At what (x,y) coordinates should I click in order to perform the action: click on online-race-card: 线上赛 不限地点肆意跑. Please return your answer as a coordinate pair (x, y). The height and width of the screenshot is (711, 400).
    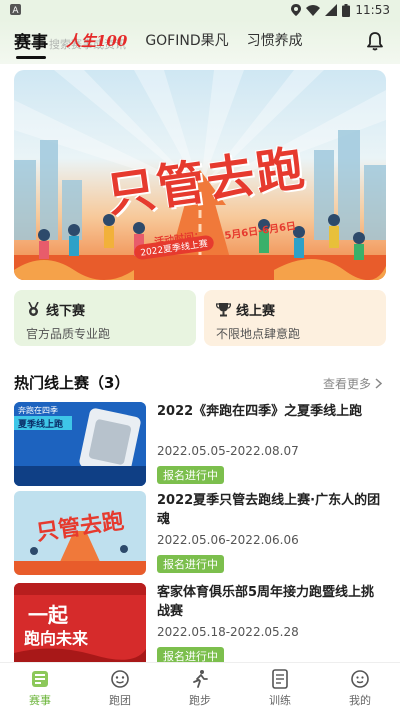
    Looking at the image, I should click on (295, 318).